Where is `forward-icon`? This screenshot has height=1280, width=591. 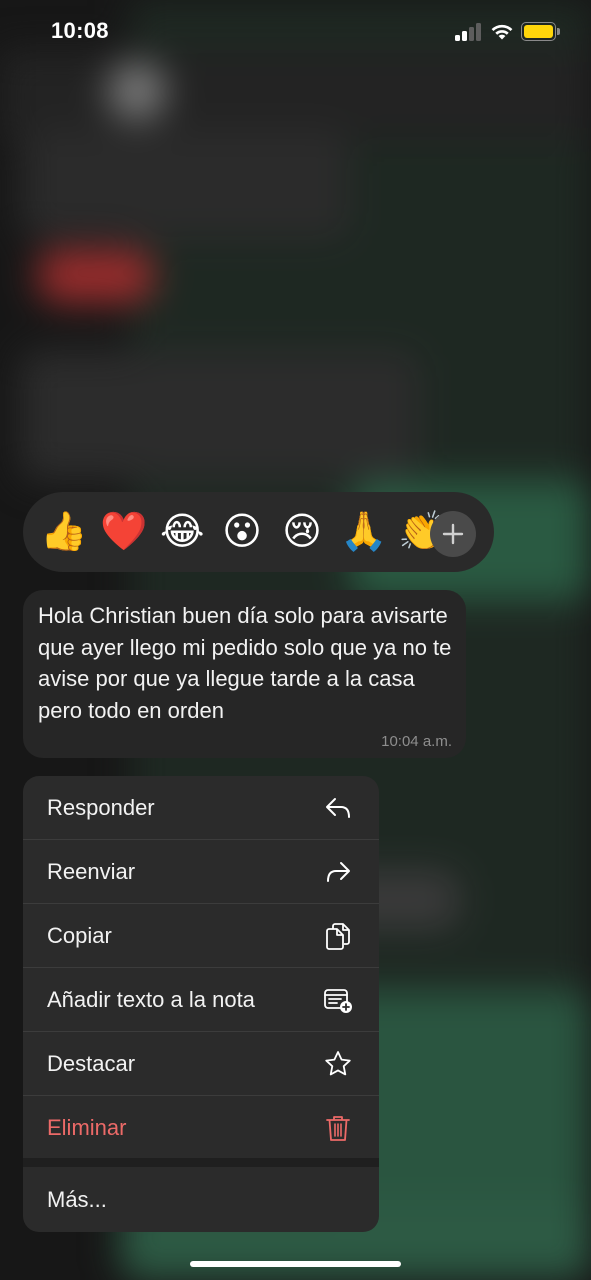
forward-icon is located at coordinates (338, 872).